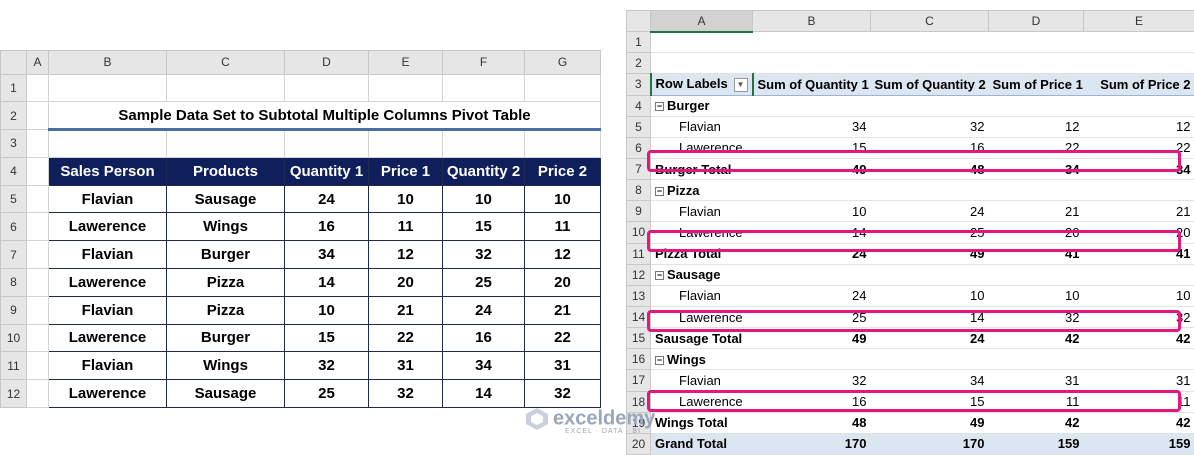  I want to click on data-cell: 16, so click(483, 338).